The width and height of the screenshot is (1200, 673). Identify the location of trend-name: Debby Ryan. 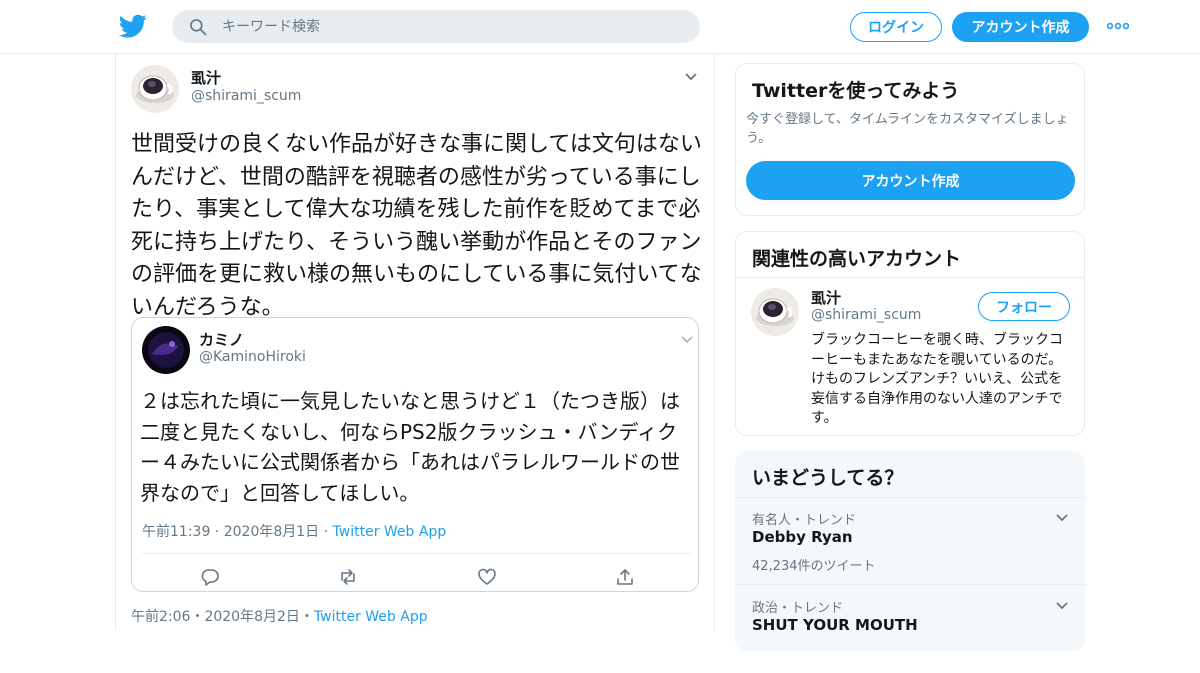
(802, 537).